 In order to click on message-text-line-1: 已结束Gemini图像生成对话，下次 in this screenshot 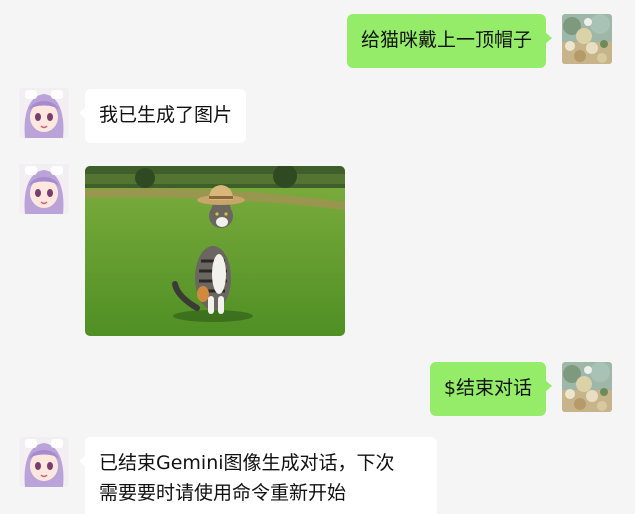, I will do `click(247, 463)`.